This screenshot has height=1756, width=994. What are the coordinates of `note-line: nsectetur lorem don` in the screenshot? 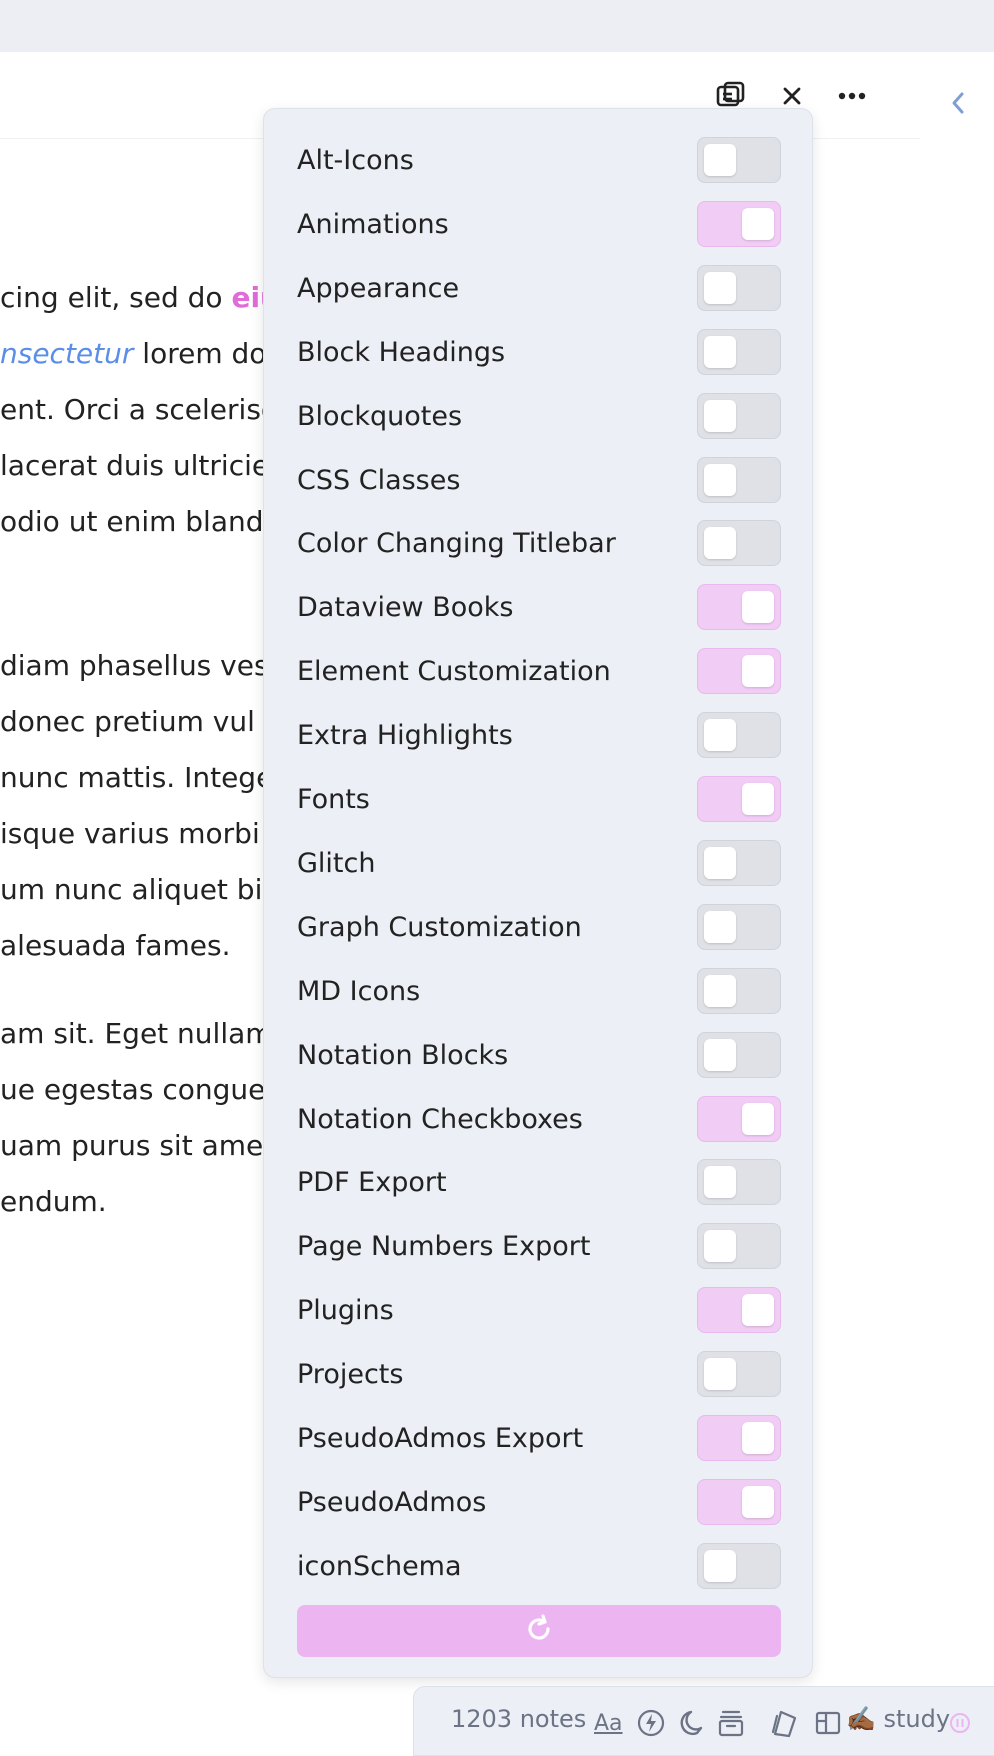 It's located at (142, 354).